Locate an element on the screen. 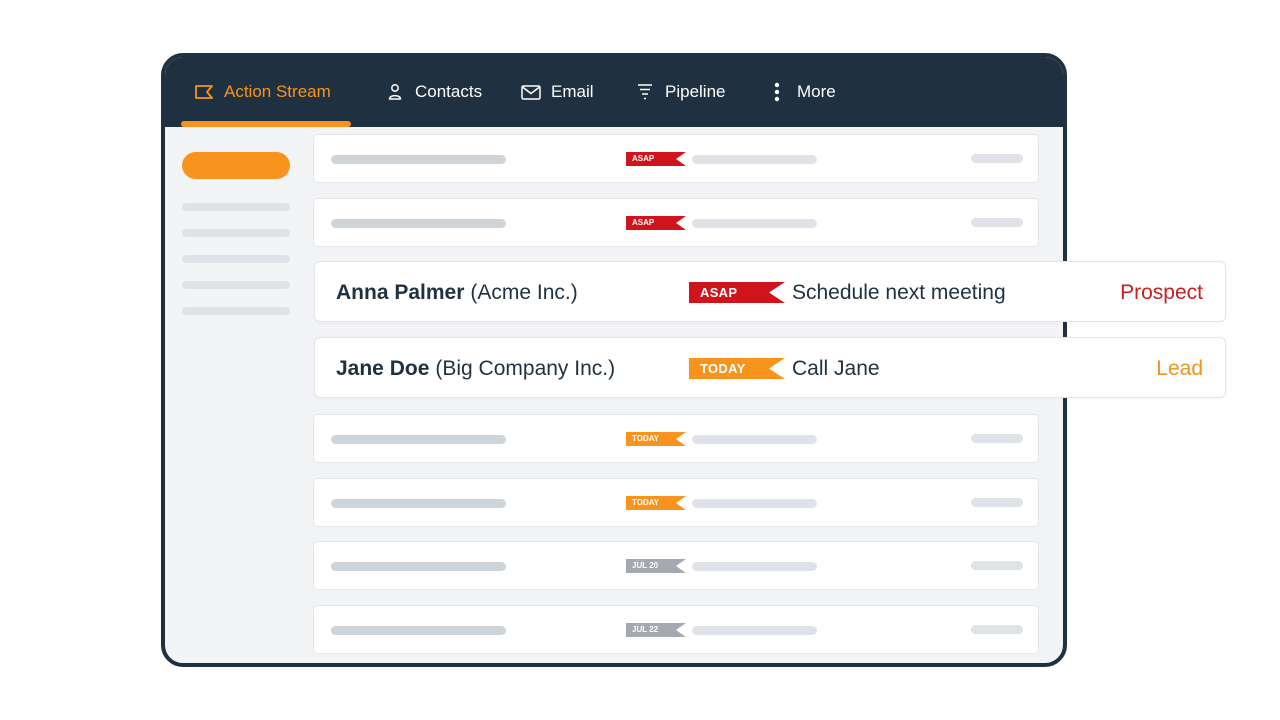 The width and height of the screenshot is (1280, 720). action-row-placeholder: JUL 22 is located at coordinates (676, 629).